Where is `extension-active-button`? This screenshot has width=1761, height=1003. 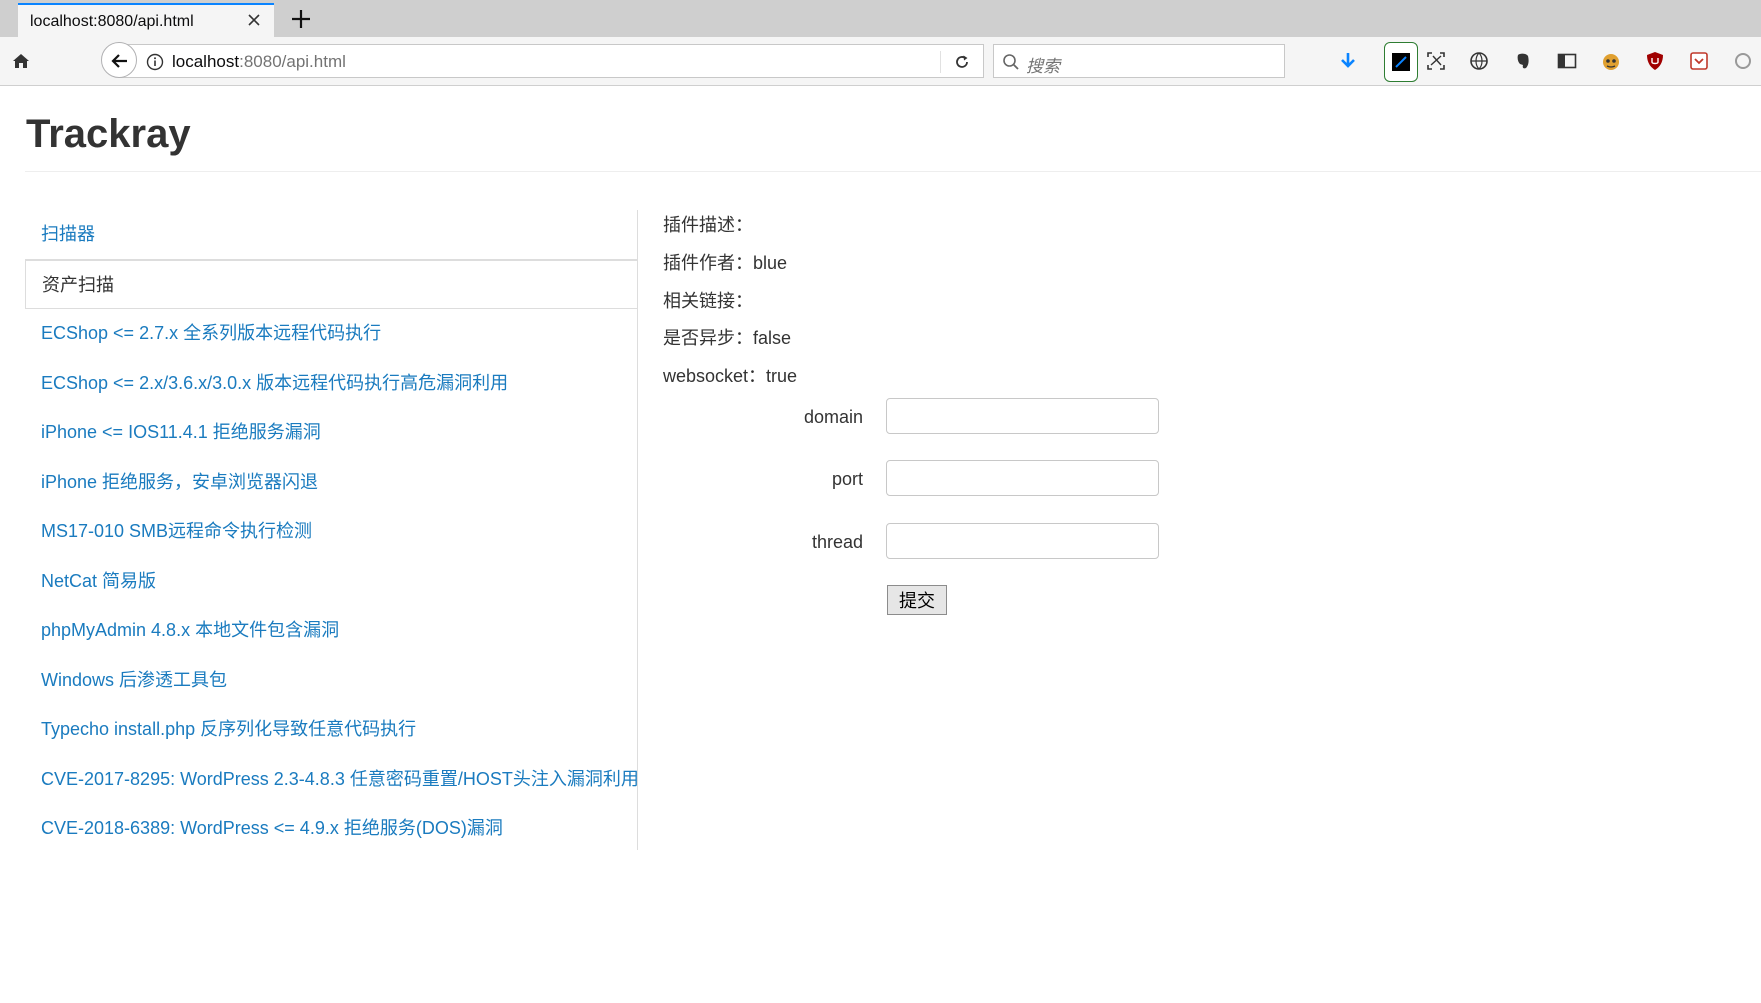
extension-active-button is located at coordinates (1401, 62).